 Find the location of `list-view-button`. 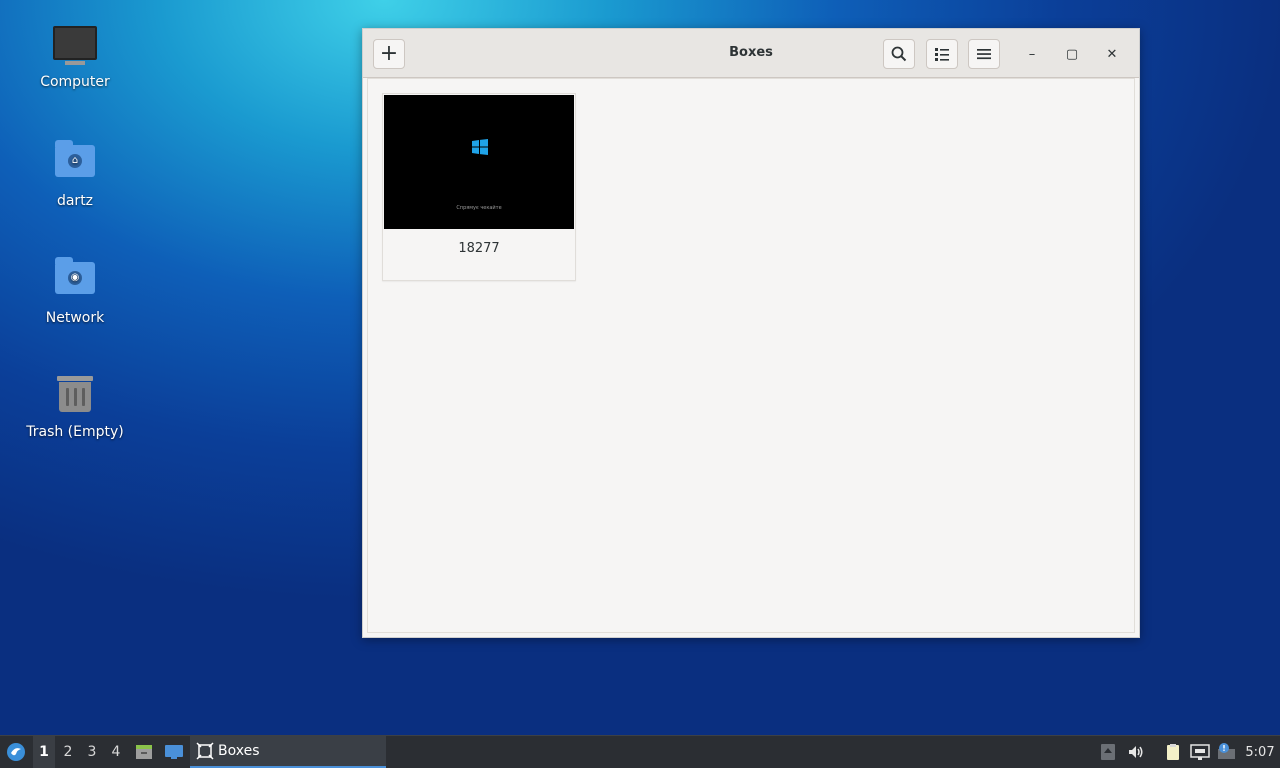

list-view-button is located at coordinates (942, 54).